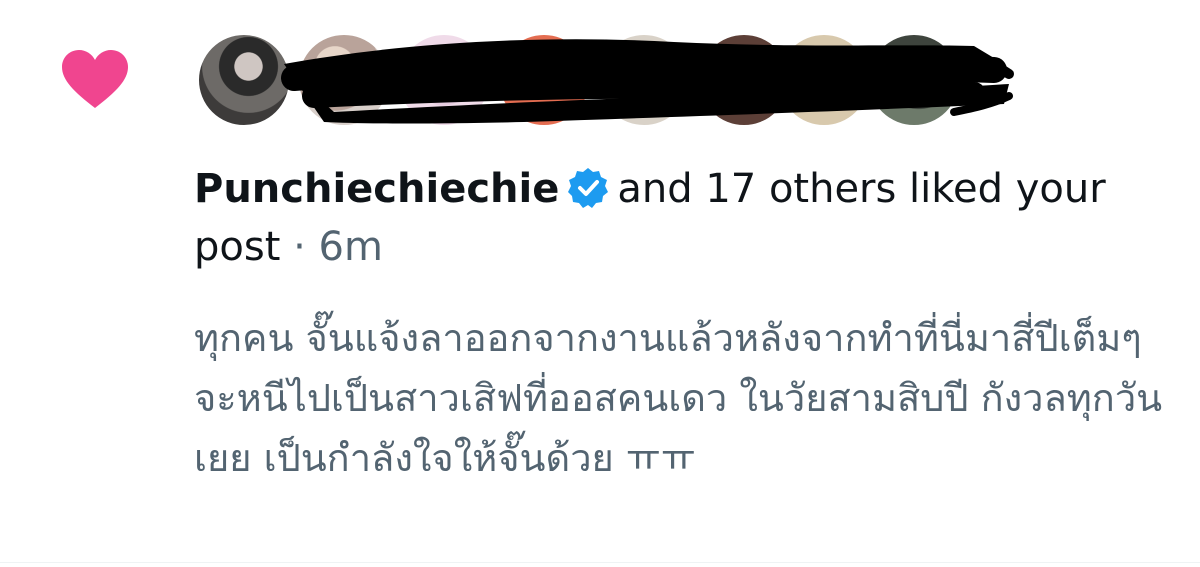  I want to click on timestamp: 6m, so click(351, 247).